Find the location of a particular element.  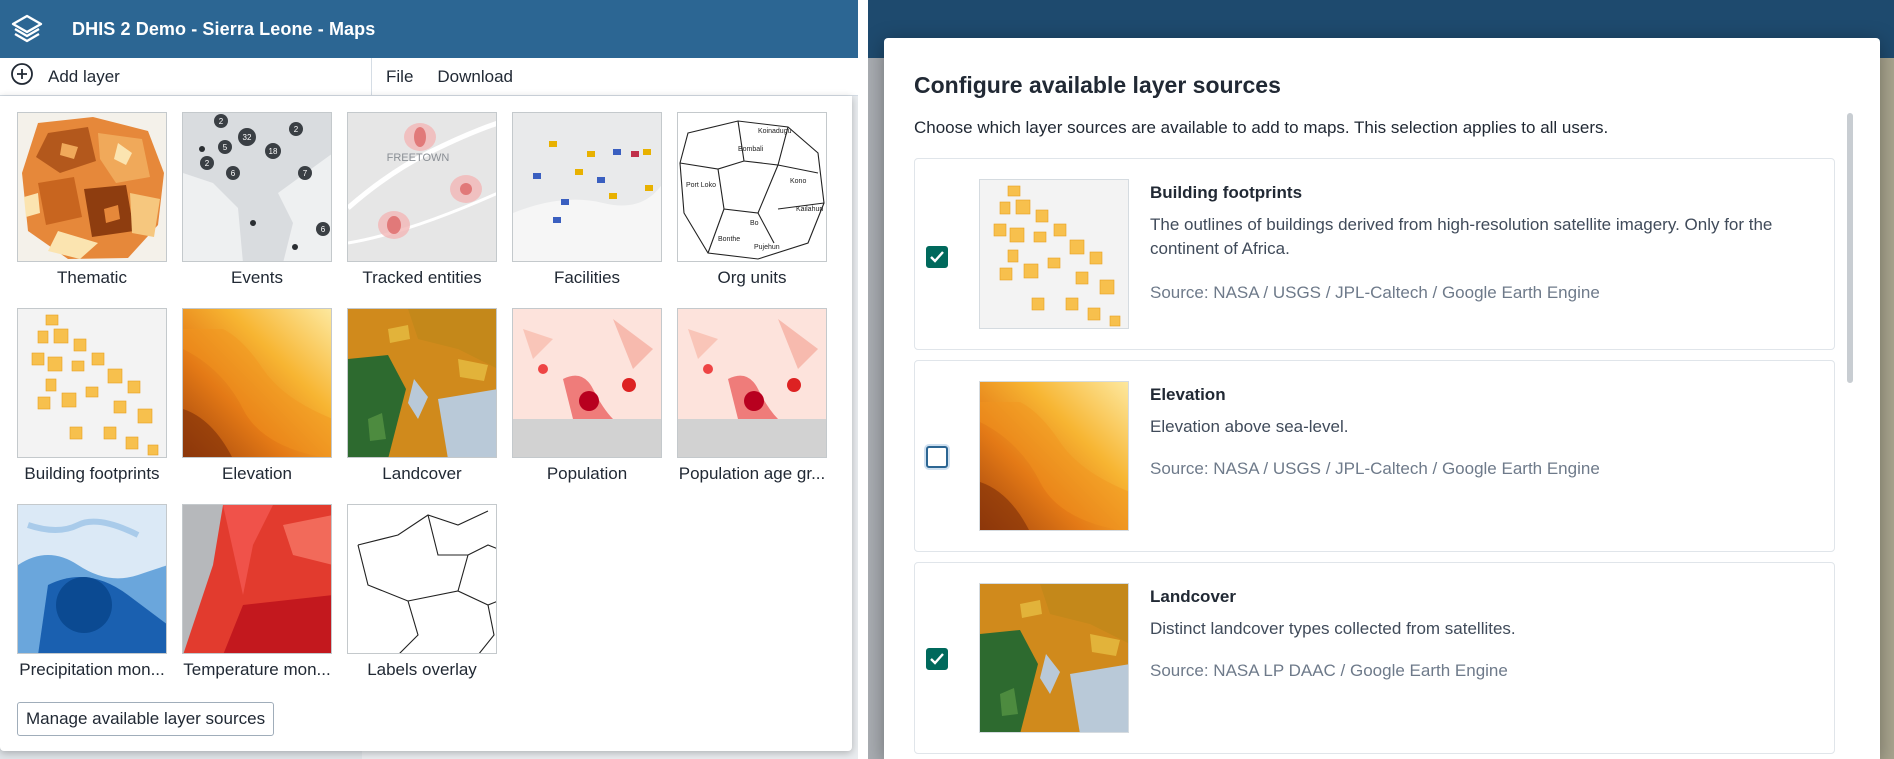

layer-tile-elevation: Elevation is located at coordinates (257, 400).